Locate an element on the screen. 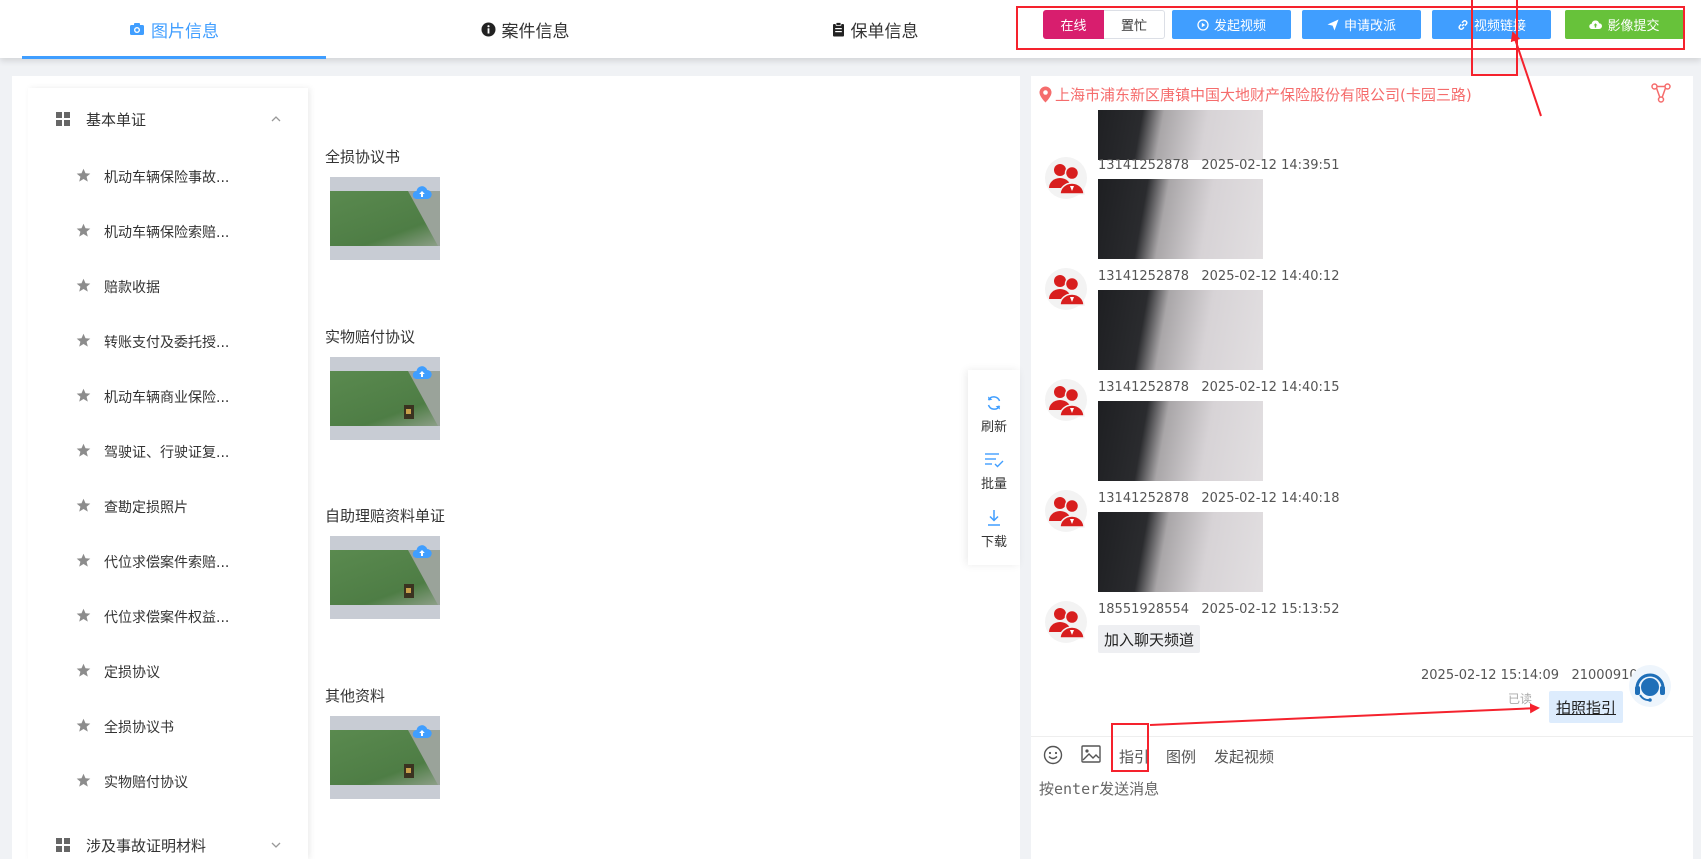 This screenshot has width=1701, height=859. message-time: 2025-02-12 15:13:52 is located at coordinates (1270, 609).